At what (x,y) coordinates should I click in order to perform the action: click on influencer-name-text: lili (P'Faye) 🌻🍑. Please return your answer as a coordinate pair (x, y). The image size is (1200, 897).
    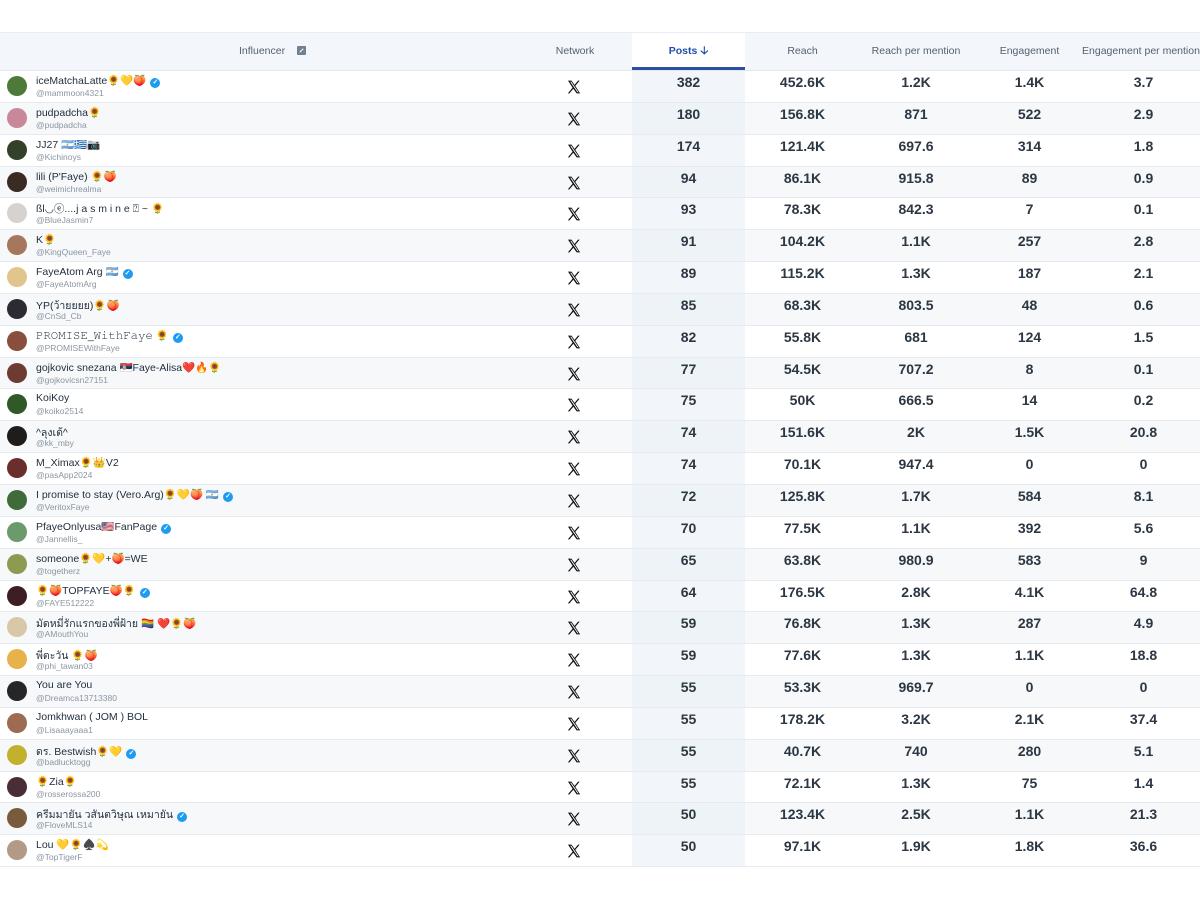
    Looking at the image, I should click on (76, 176).